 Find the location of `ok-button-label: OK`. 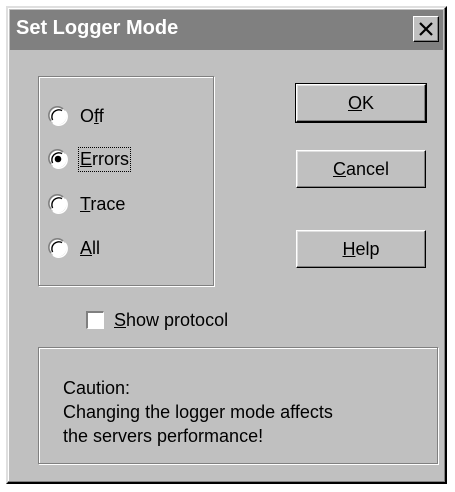

ok-button-label: OK is located at coordinates (361, 102).